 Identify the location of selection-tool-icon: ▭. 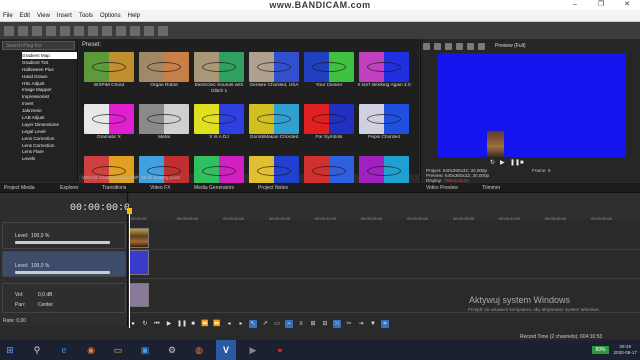
(277, 324).